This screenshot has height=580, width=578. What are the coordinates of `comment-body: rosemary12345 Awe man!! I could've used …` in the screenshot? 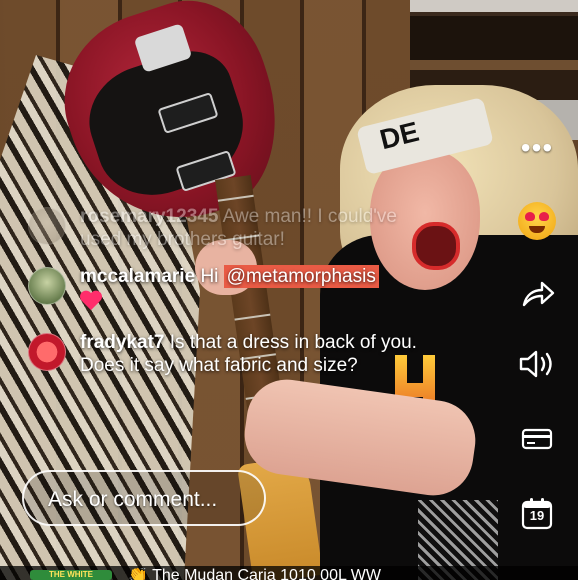 It's located at (259, 228).